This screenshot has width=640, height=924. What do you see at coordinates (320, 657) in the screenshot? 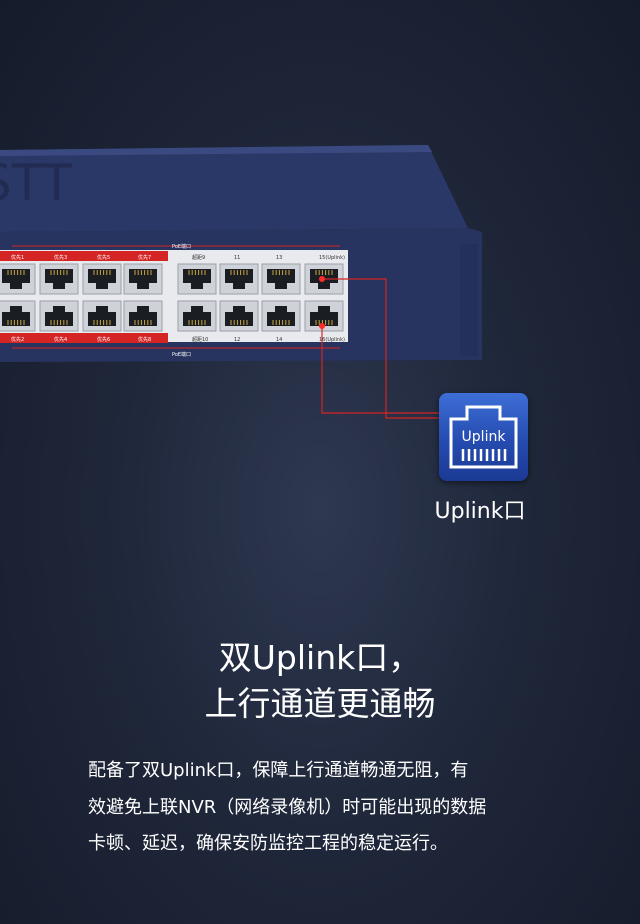
I see `headline-line-1: 双Uplink口，` at bounding box center [320, 657].